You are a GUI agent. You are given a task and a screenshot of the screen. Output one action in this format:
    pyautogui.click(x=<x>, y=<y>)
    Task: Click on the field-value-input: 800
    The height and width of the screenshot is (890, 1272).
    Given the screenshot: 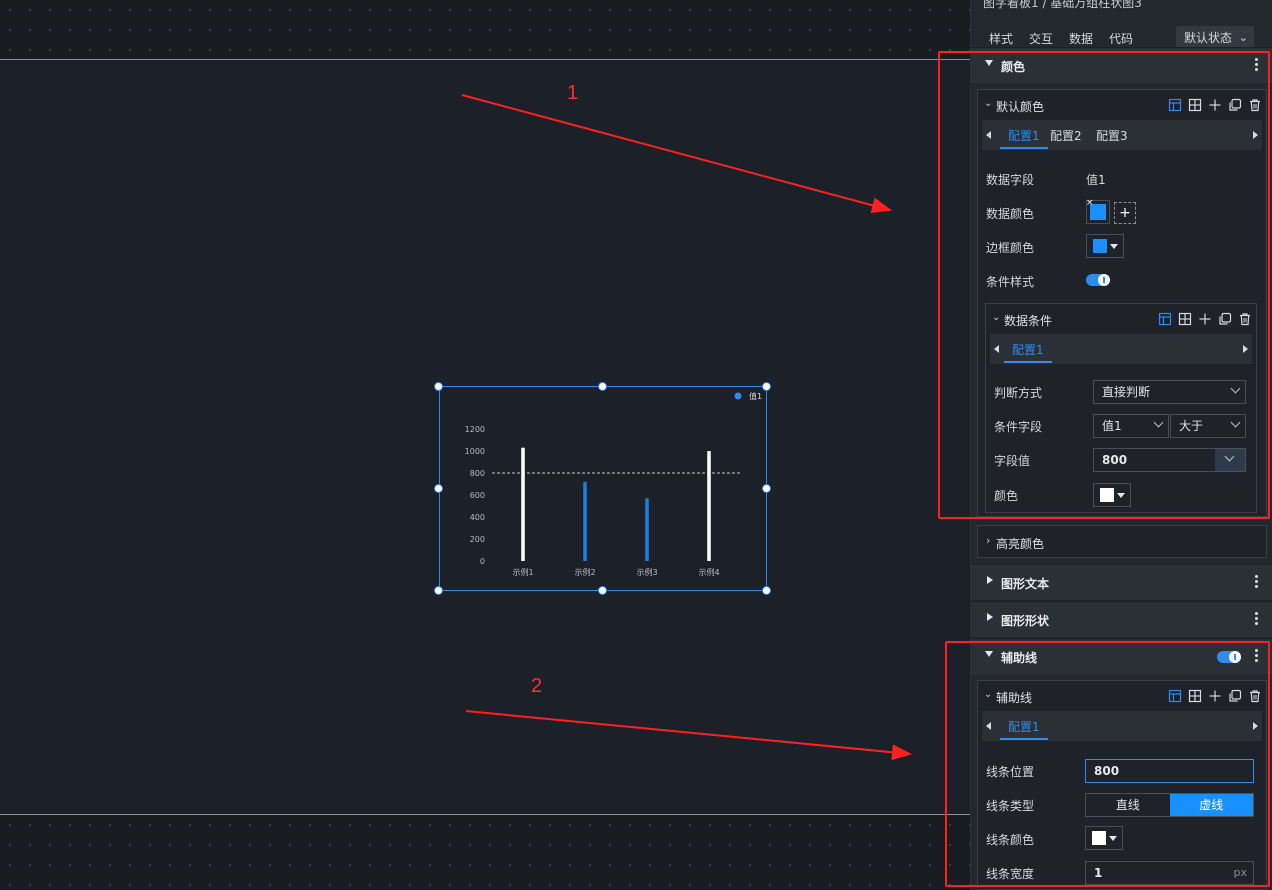 What is the action you would take?
    pyautogui.click(x=1169, y=460)
    